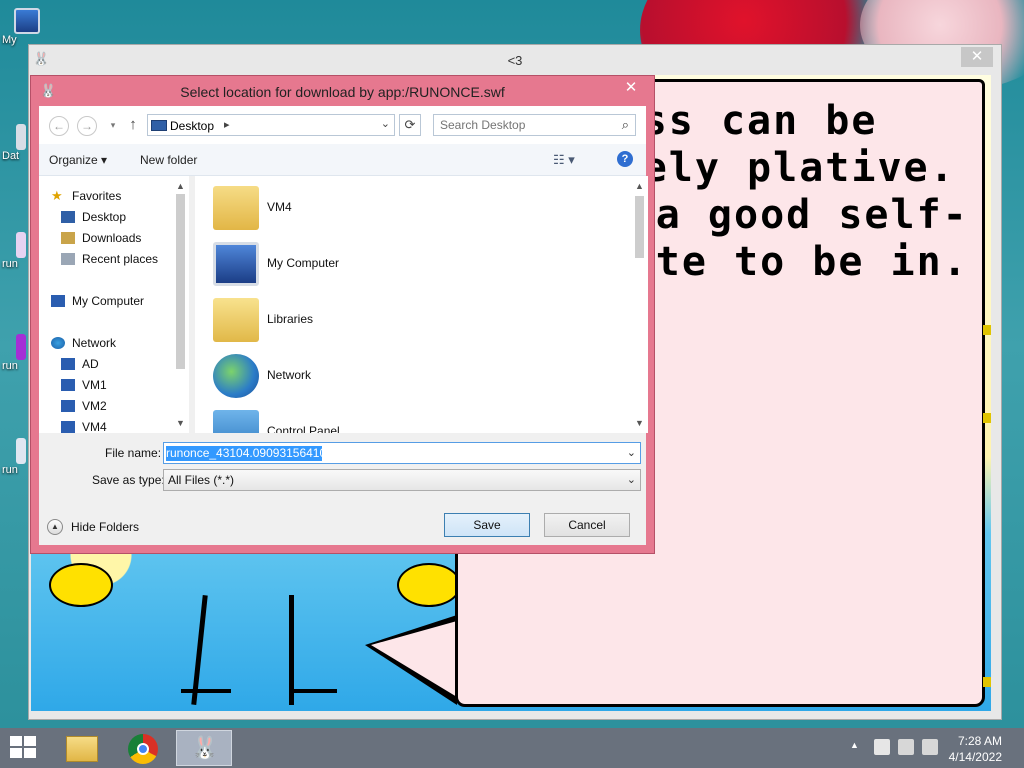  What do you see at coordinates (524, 125) in the screenshot?
I see `search-input` at bounding box center [524, 125].